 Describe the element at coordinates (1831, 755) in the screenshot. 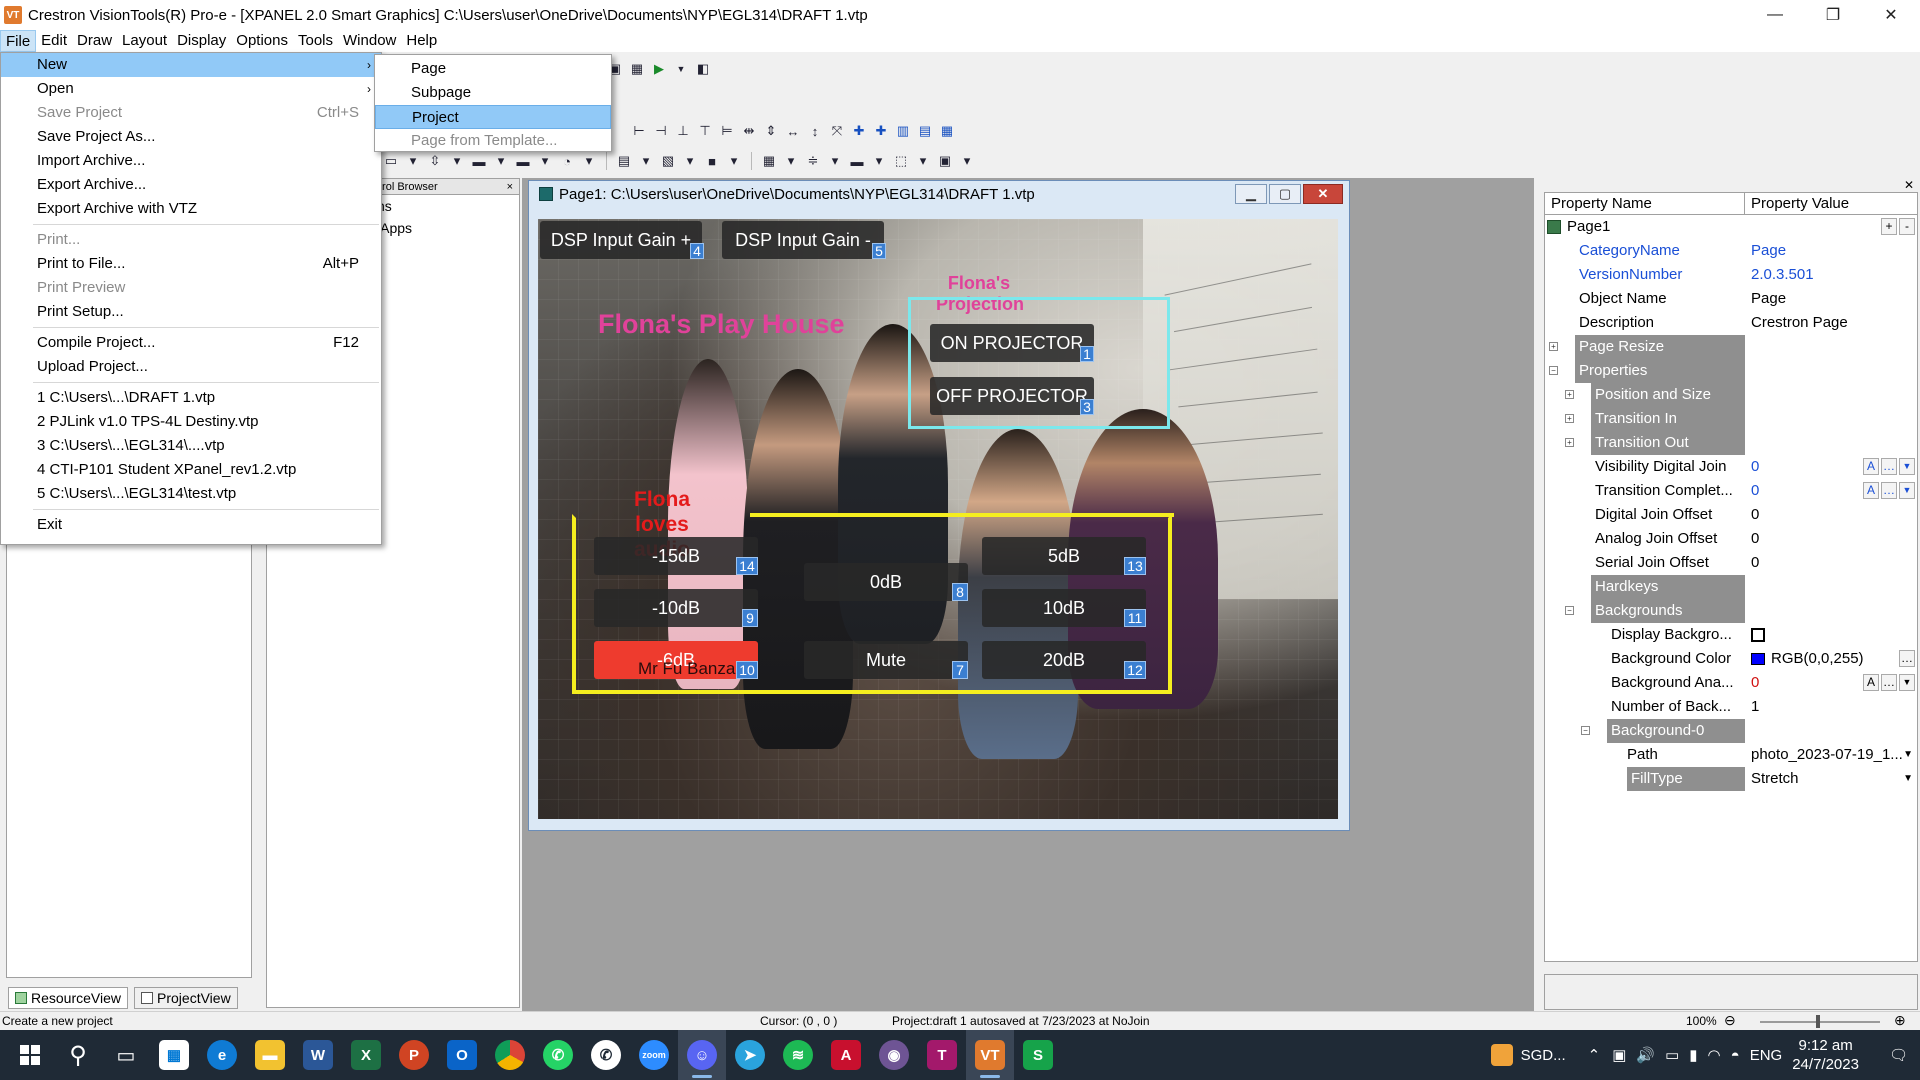

I see `prop-value: photo_2023-07-19_1... ▼` at that location.